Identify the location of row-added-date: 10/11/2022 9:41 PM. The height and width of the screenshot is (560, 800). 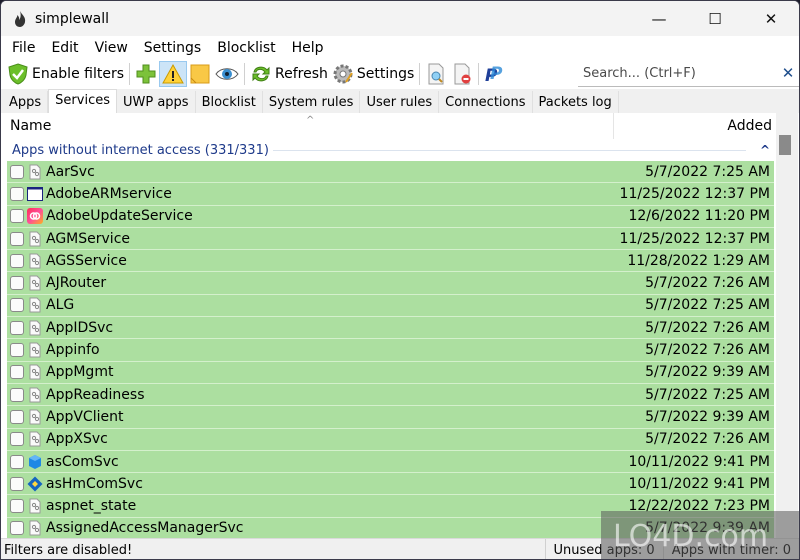
(699, 461).